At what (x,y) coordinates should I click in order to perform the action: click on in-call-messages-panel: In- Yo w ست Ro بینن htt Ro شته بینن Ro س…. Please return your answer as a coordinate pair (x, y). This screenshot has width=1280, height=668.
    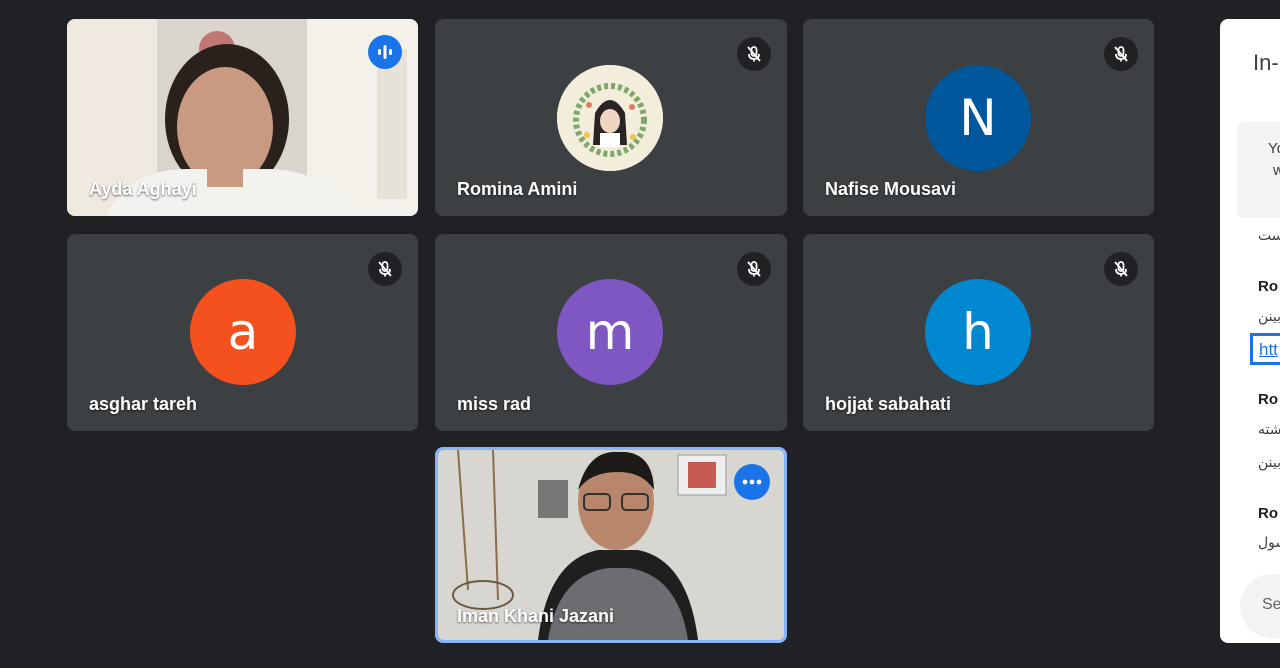
    Looking at the image, I should click on (1250, 331).